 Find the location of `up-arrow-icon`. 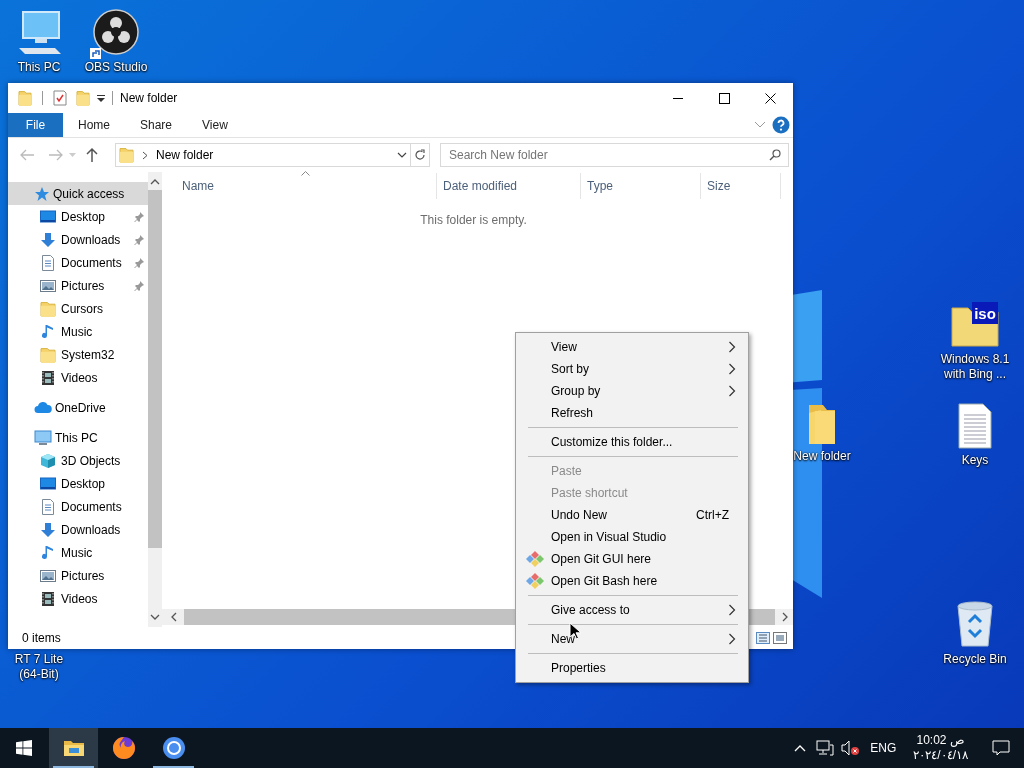

up-arrow-icon is located at coordinates (92, 155).